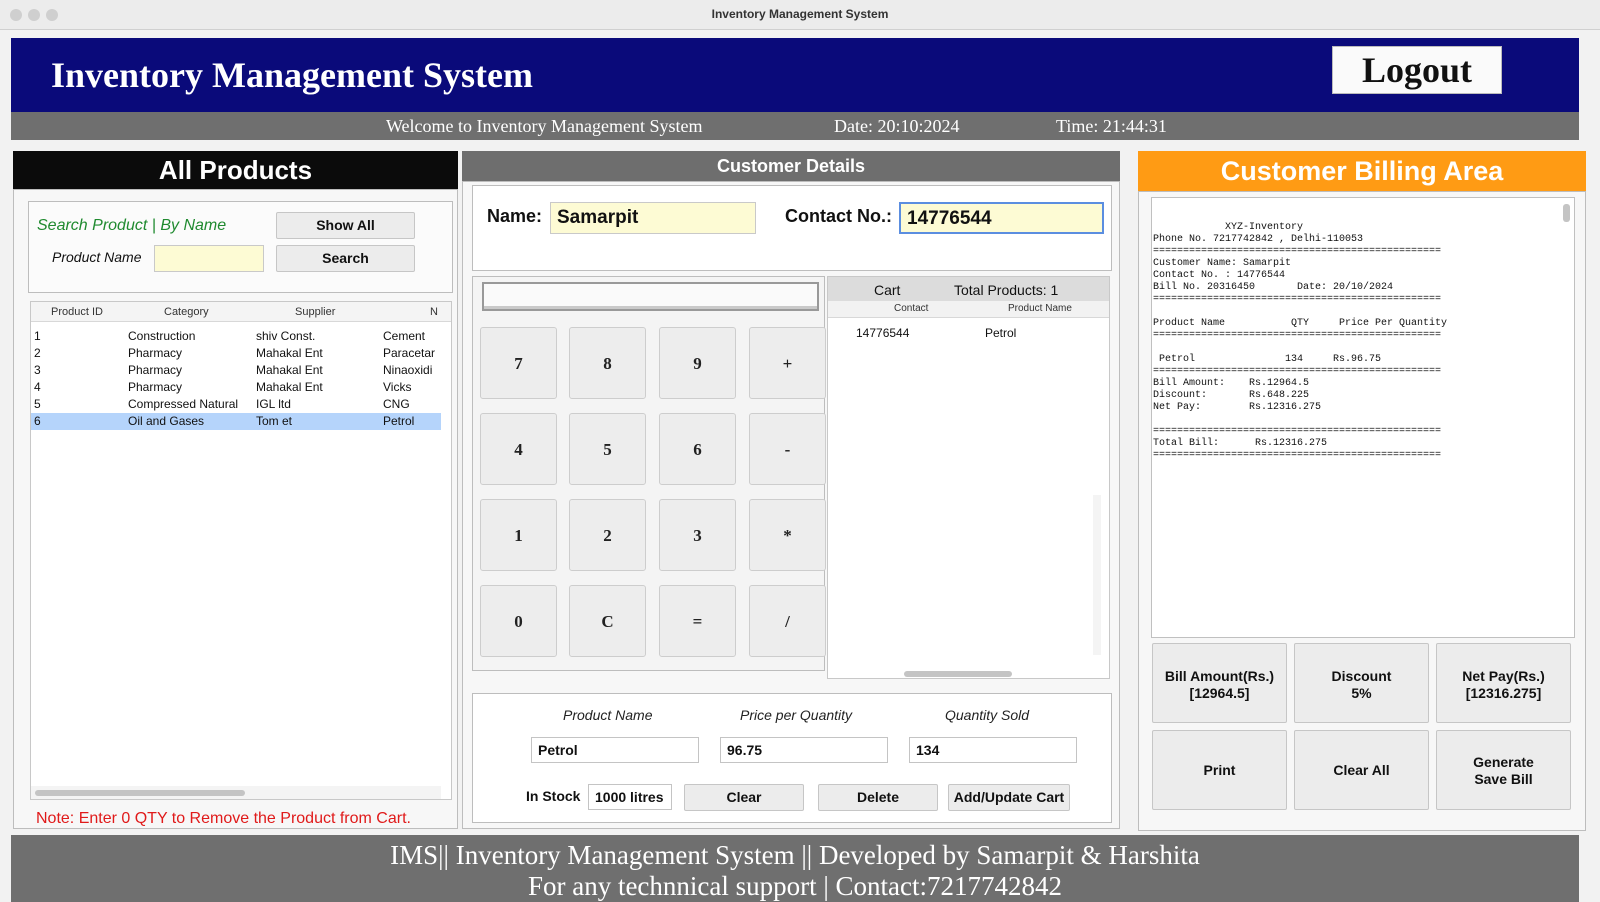 This screenshot has height=902, width=1600. What do you see at coordinates (1258, 239) in the screenshot?
I see `bill-line: Phone No. 7217742842 , Delhi-110053` at bounding box center [1258, 239].